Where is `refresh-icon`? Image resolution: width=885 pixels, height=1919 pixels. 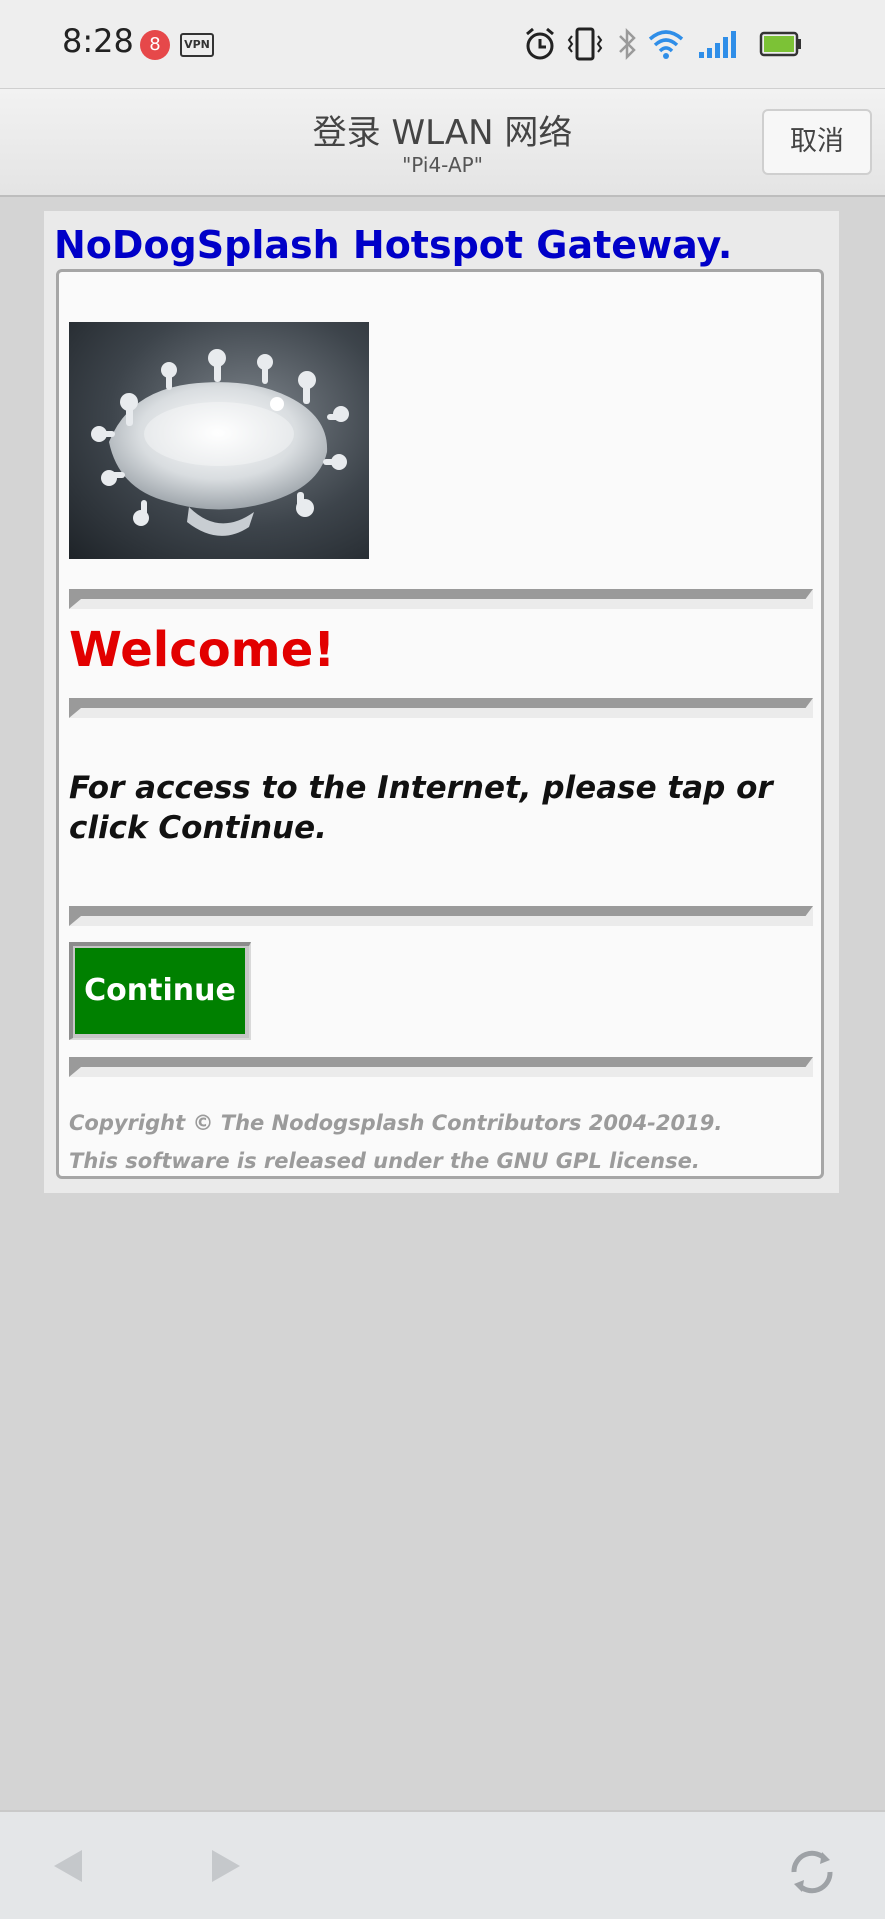 refresh-icon is located at coordinates (812, 1872).